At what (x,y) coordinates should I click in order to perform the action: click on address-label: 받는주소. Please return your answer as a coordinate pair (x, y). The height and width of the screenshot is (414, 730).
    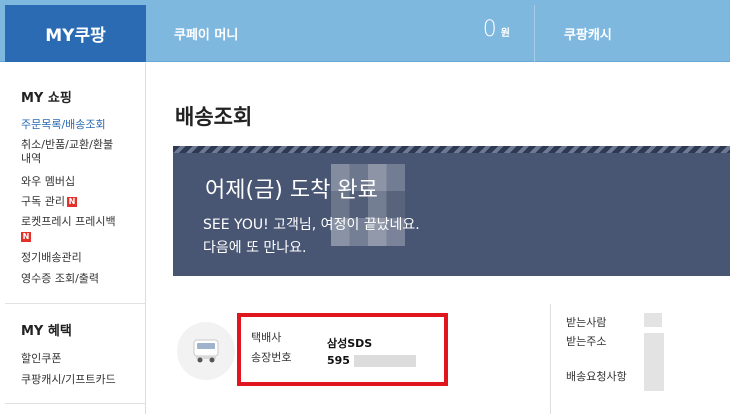
    Looking at the image, I should click on (586, 341).